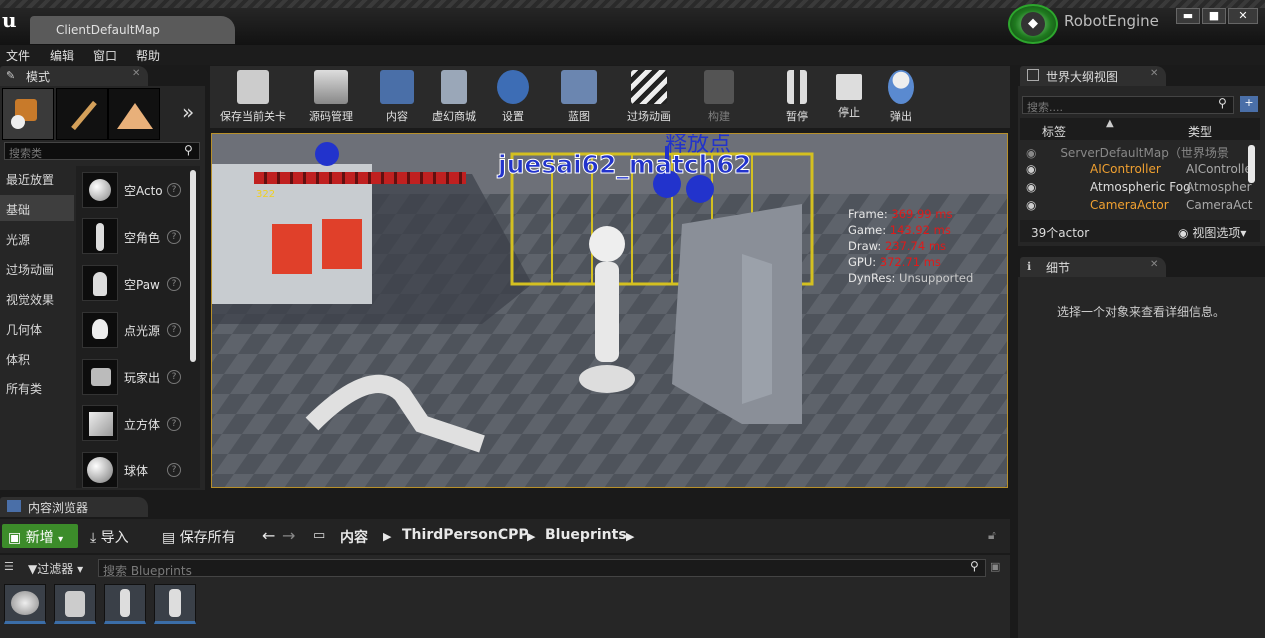 This screenshot has width=1265, height=638. Describe the element at coordinates (910, 230) in the screenshot. I see `stat-row: Game: 143.92 ms` at that location.